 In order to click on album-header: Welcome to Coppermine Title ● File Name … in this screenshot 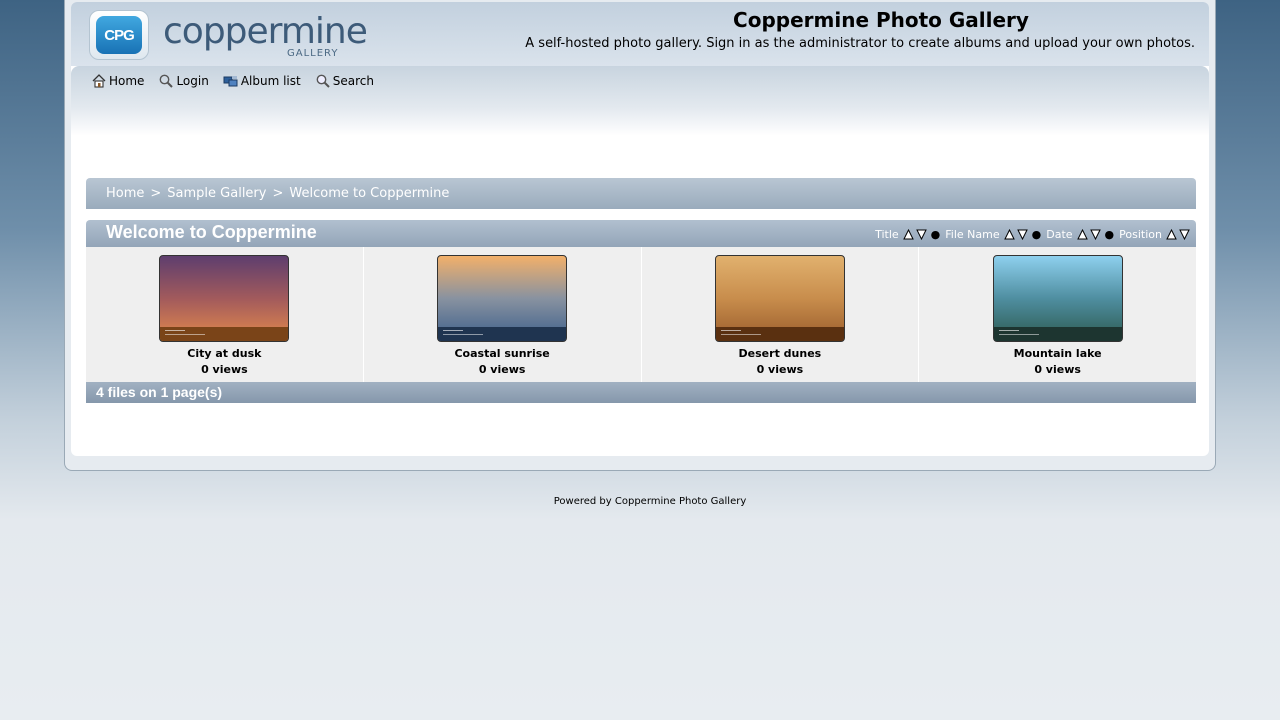, I will do `click(641, 233)`.